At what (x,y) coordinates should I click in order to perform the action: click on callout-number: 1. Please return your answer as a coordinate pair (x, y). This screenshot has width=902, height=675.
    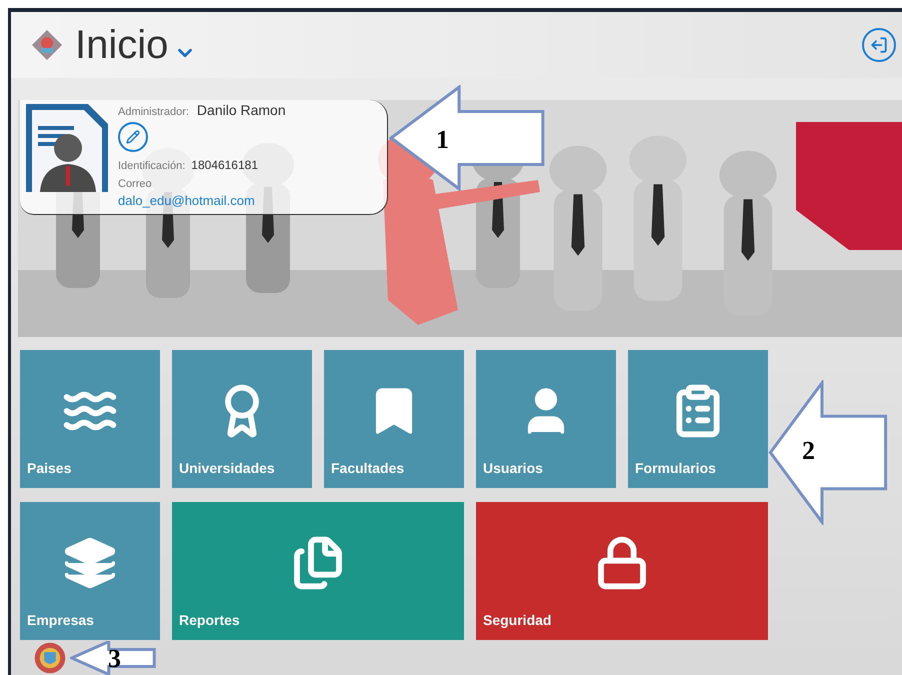
    Looking at the image, I should click on (442, 140).